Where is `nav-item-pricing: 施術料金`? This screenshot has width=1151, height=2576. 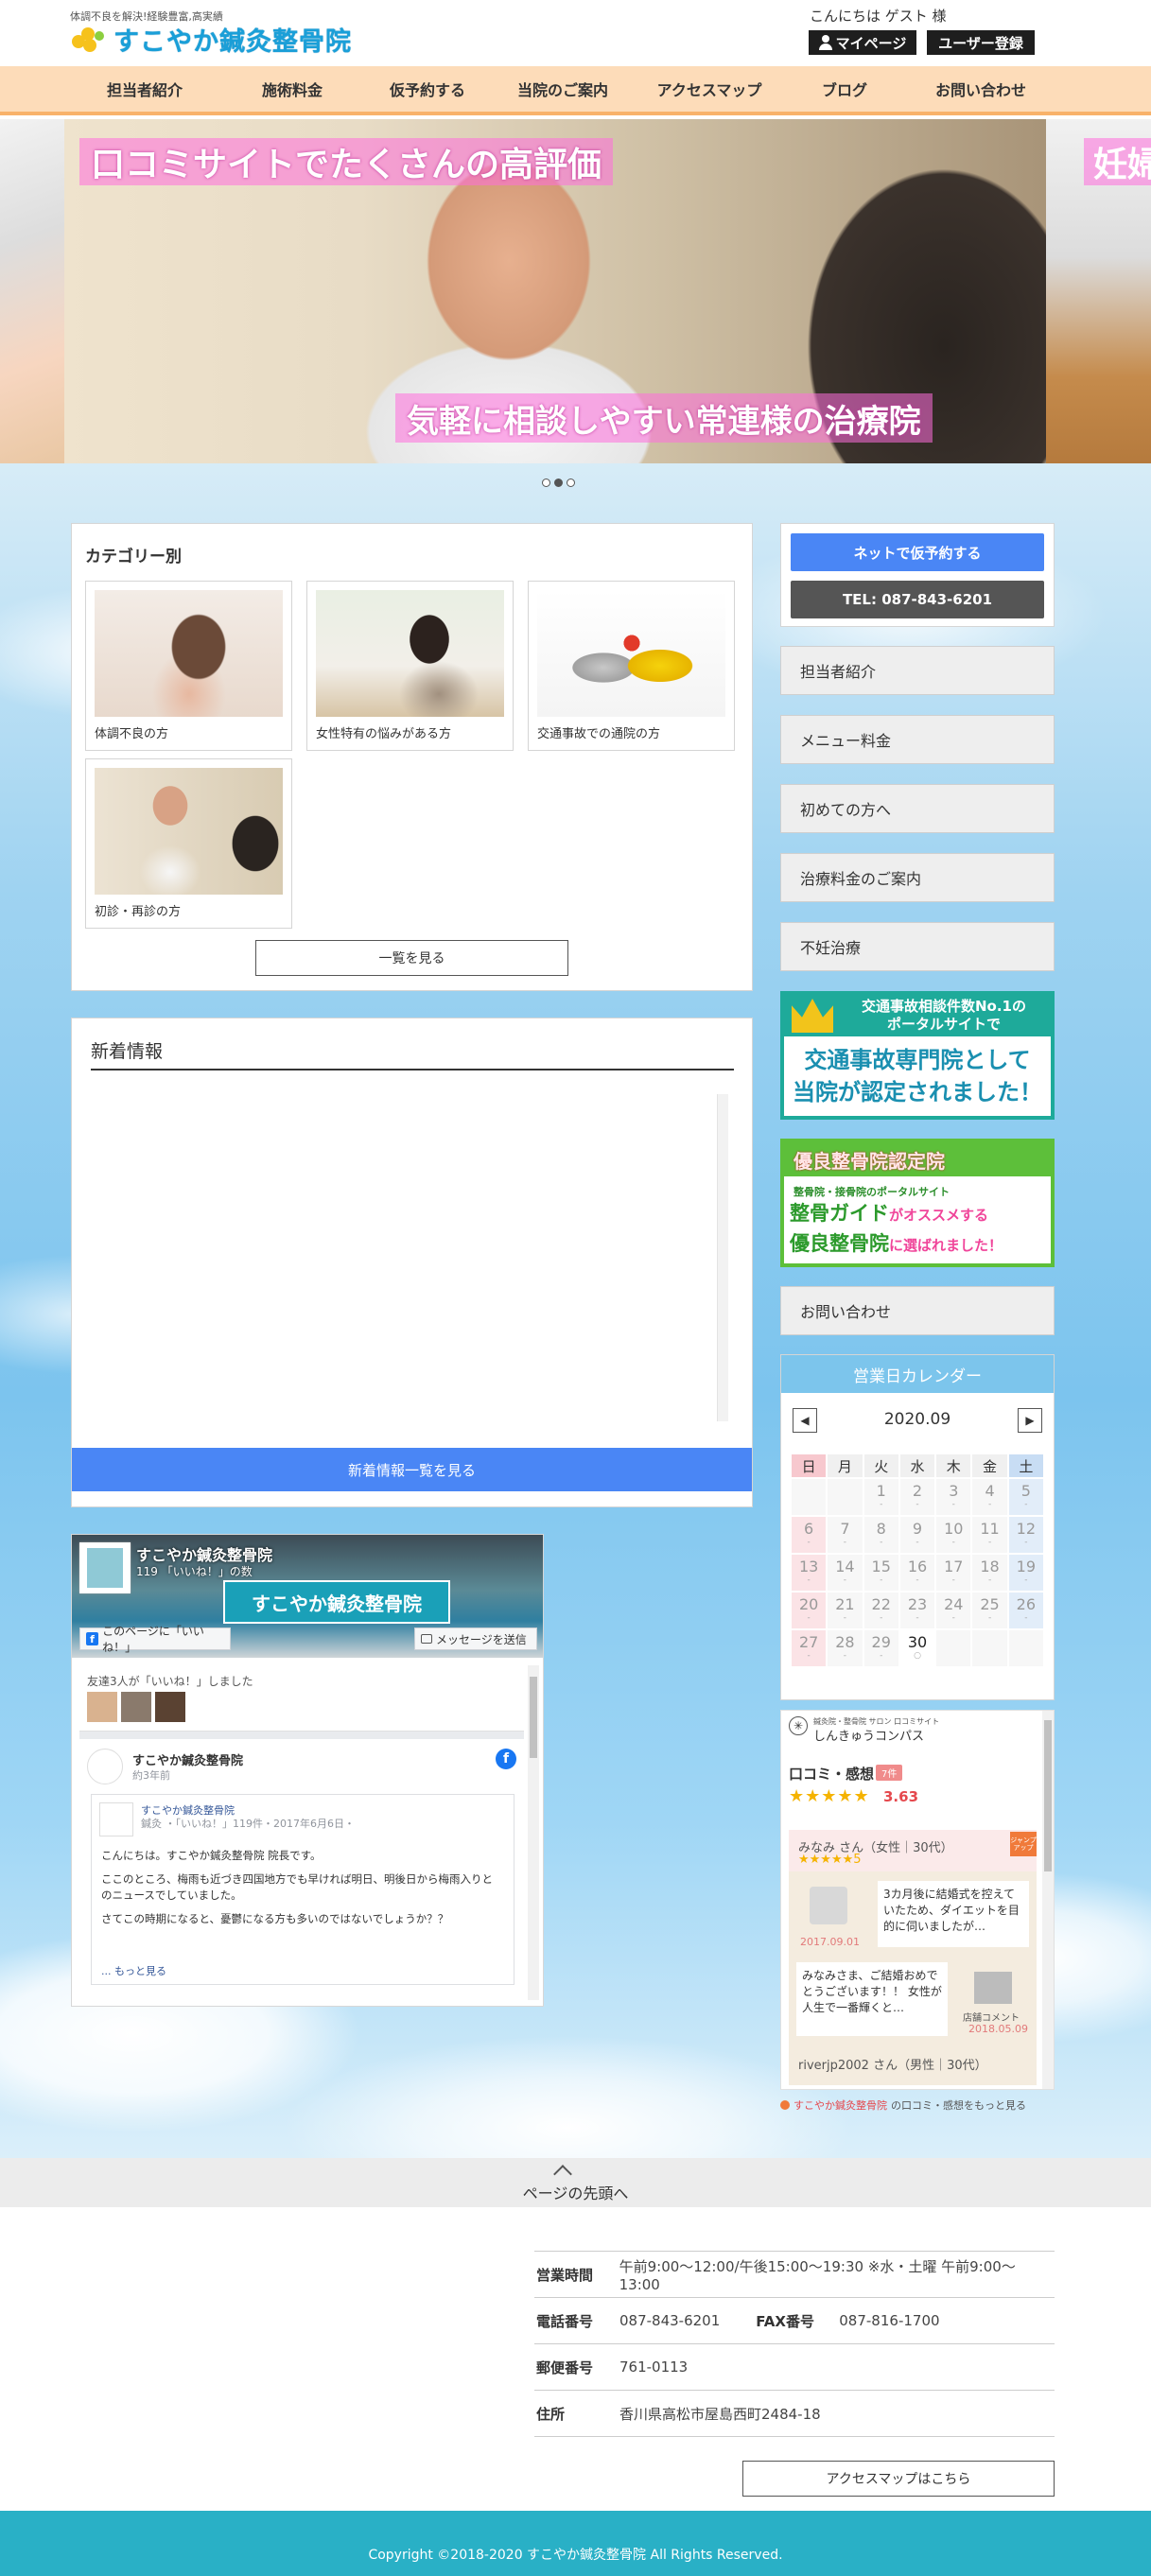
nav-item-pricing: 施術料金 is located at coordinates (292, 89).